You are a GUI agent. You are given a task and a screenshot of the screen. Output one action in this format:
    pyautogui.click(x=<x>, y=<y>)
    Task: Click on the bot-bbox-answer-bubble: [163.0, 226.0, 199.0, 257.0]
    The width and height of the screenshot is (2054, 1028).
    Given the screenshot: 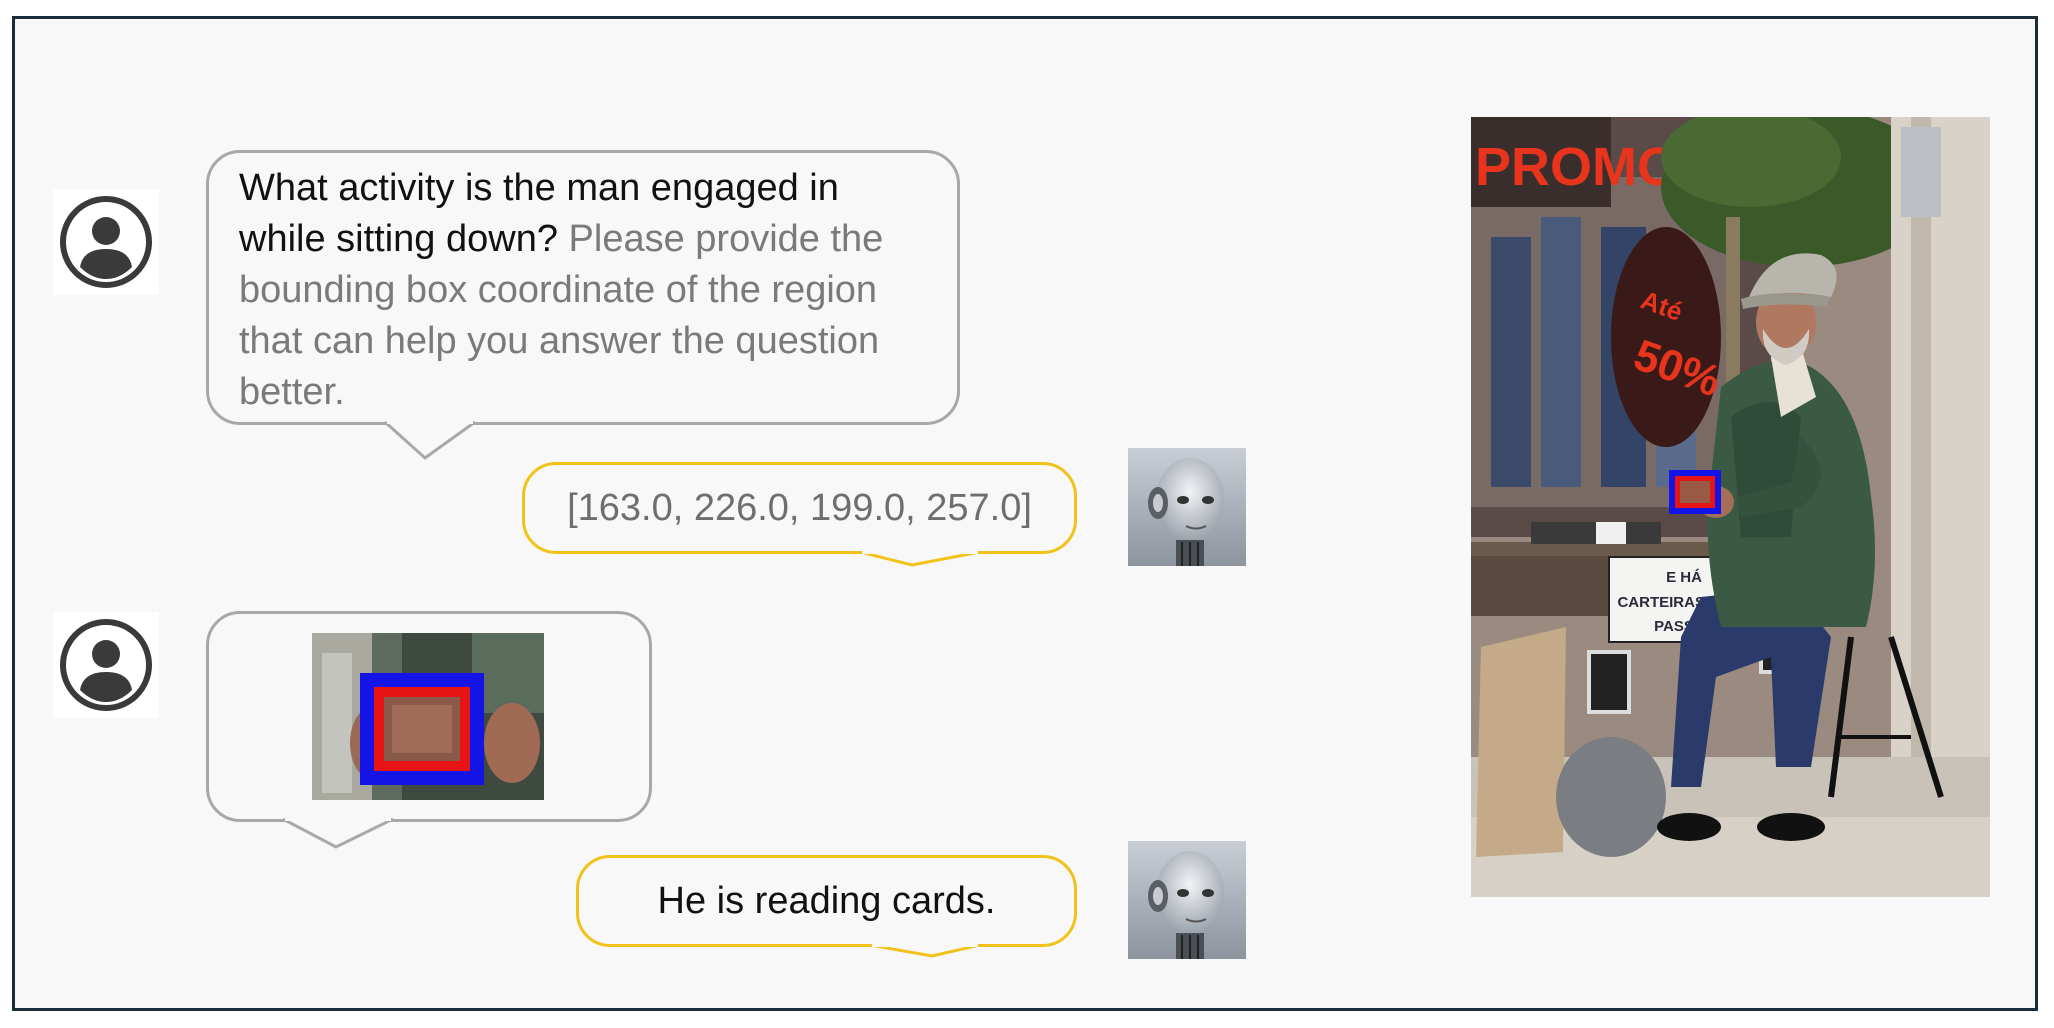 What is the action you would take?
    pyautogui.click(x=799, y=508)
    